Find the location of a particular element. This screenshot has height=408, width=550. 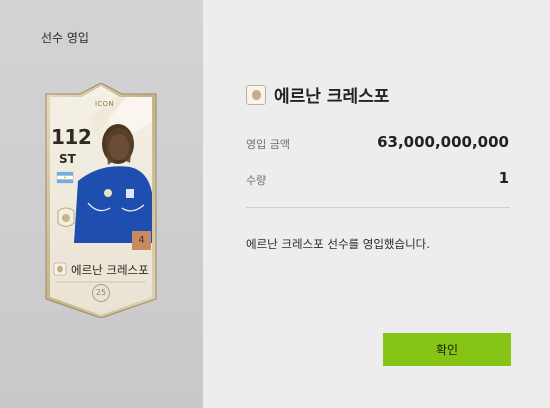

quantity-value: 1 is located at coordinates (503, 178).